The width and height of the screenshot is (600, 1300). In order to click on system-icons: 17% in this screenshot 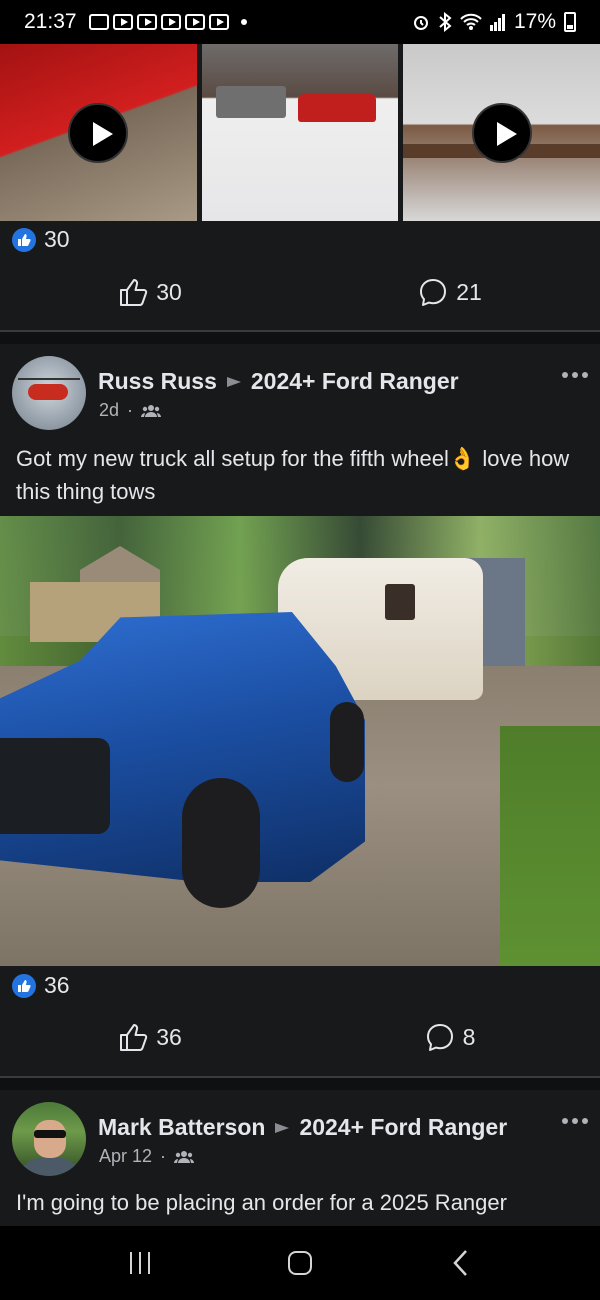, I will do `click(494, 22)`.